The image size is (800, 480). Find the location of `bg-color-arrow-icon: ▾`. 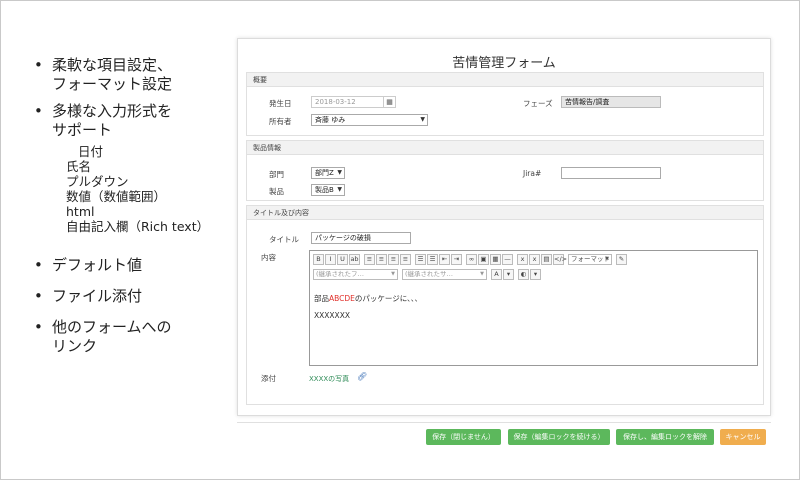

bg-color-arrow-icon: ▾ is located at coordinates (535, 274).